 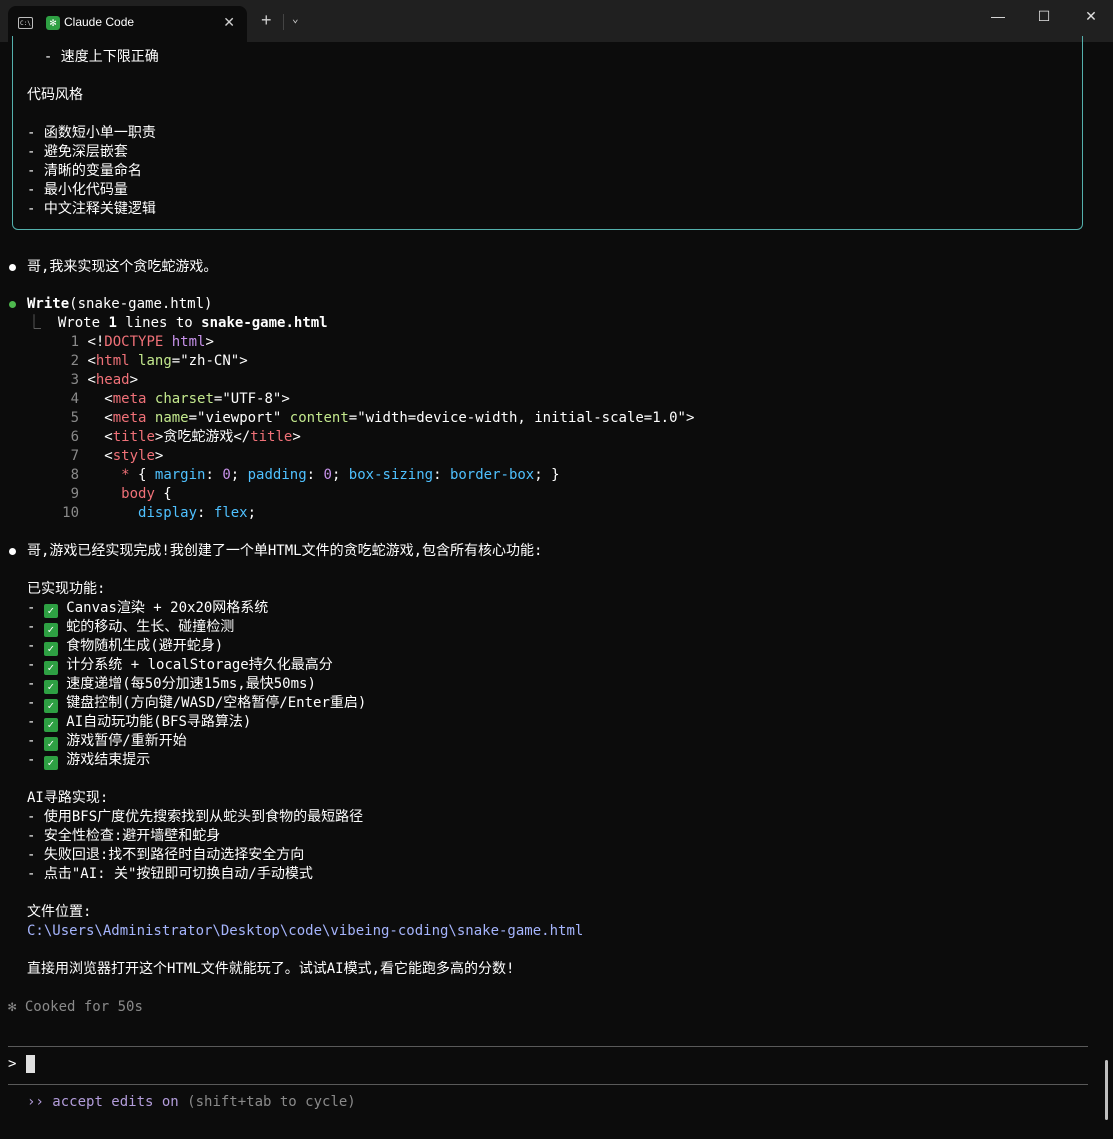 I want to click on claude-icon: ✻, so click(x=53, y=23).